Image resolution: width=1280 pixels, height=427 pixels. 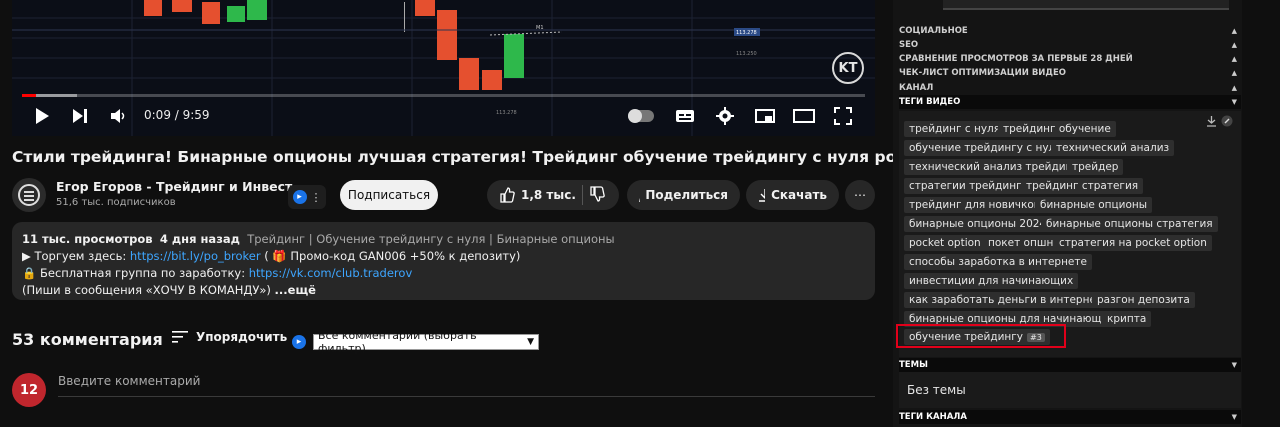 What do you see at coordinates (299, 342) in the screenshot?
I see `filter-extension-icon: ▸` at bounding box center [299, 342].